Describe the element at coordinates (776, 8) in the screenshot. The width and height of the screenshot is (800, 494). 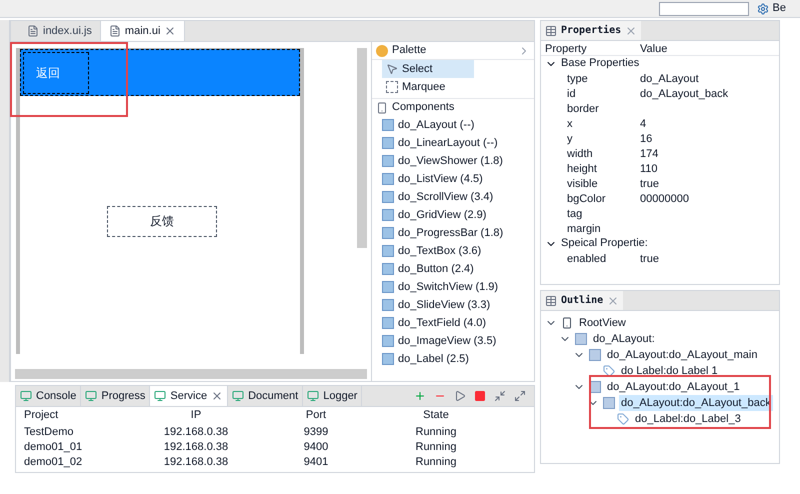
I see `perspective-button: Be` at that location.